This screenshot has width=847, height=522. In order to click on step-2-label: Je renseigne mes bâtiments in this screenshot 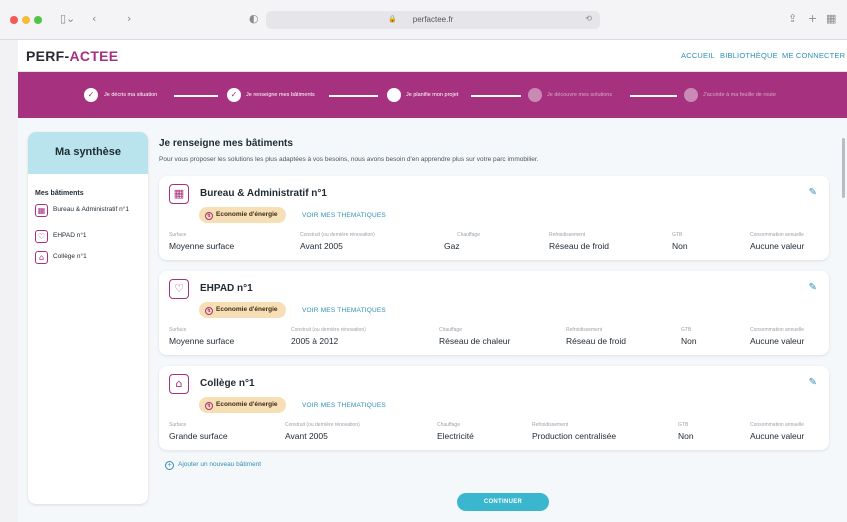, I will do `click(280, 95)`.